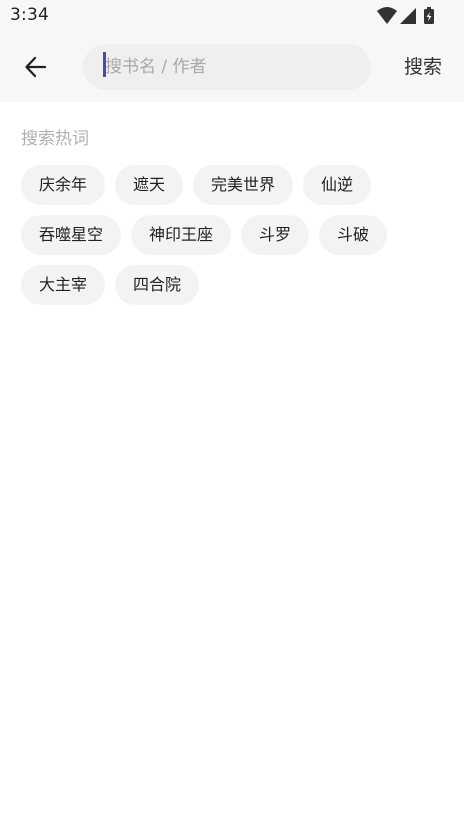 This screenshot has height=825, width=464. I want to click on hot-words-title: 搜索热词, so click(55, 139).